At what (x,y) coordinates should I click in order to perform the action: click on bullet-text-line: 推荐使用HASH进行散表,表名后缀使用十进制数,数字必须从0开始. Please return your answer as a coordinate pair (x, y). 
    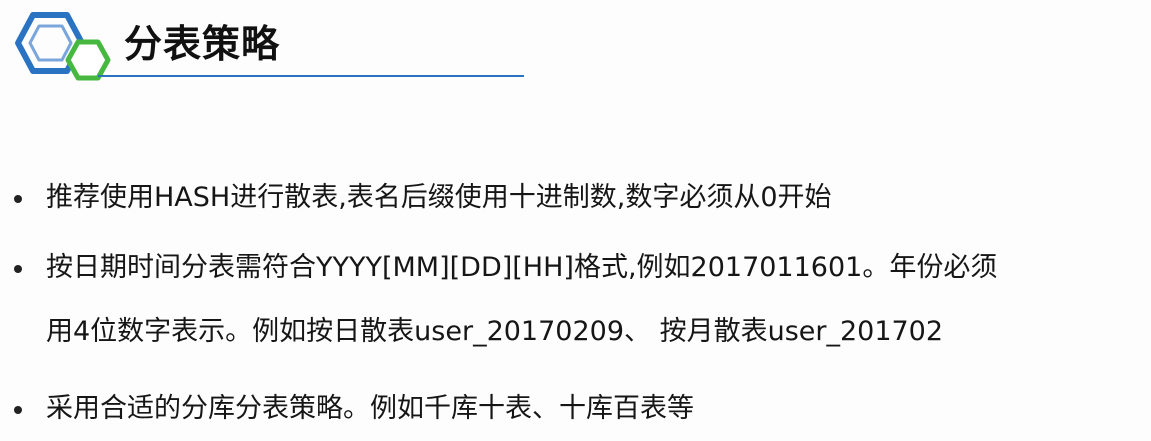
    Looking at the image, I should click on (439, 197).